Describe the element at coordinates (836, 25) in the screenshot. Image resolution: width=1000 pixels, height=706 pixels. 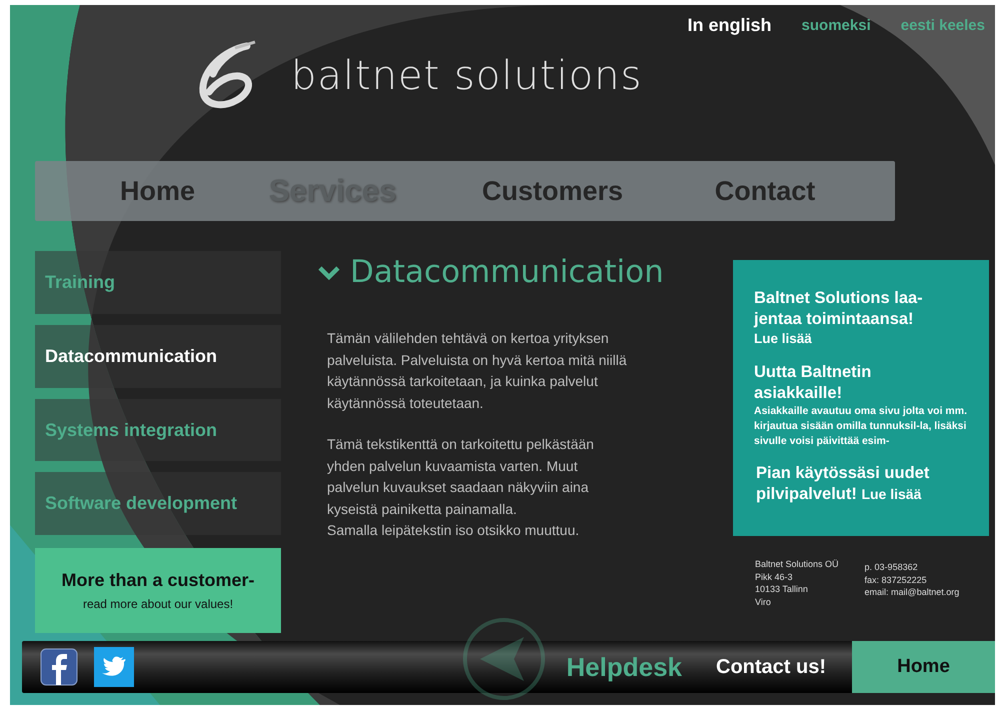
I see `language-link: suomeksi` at that location.